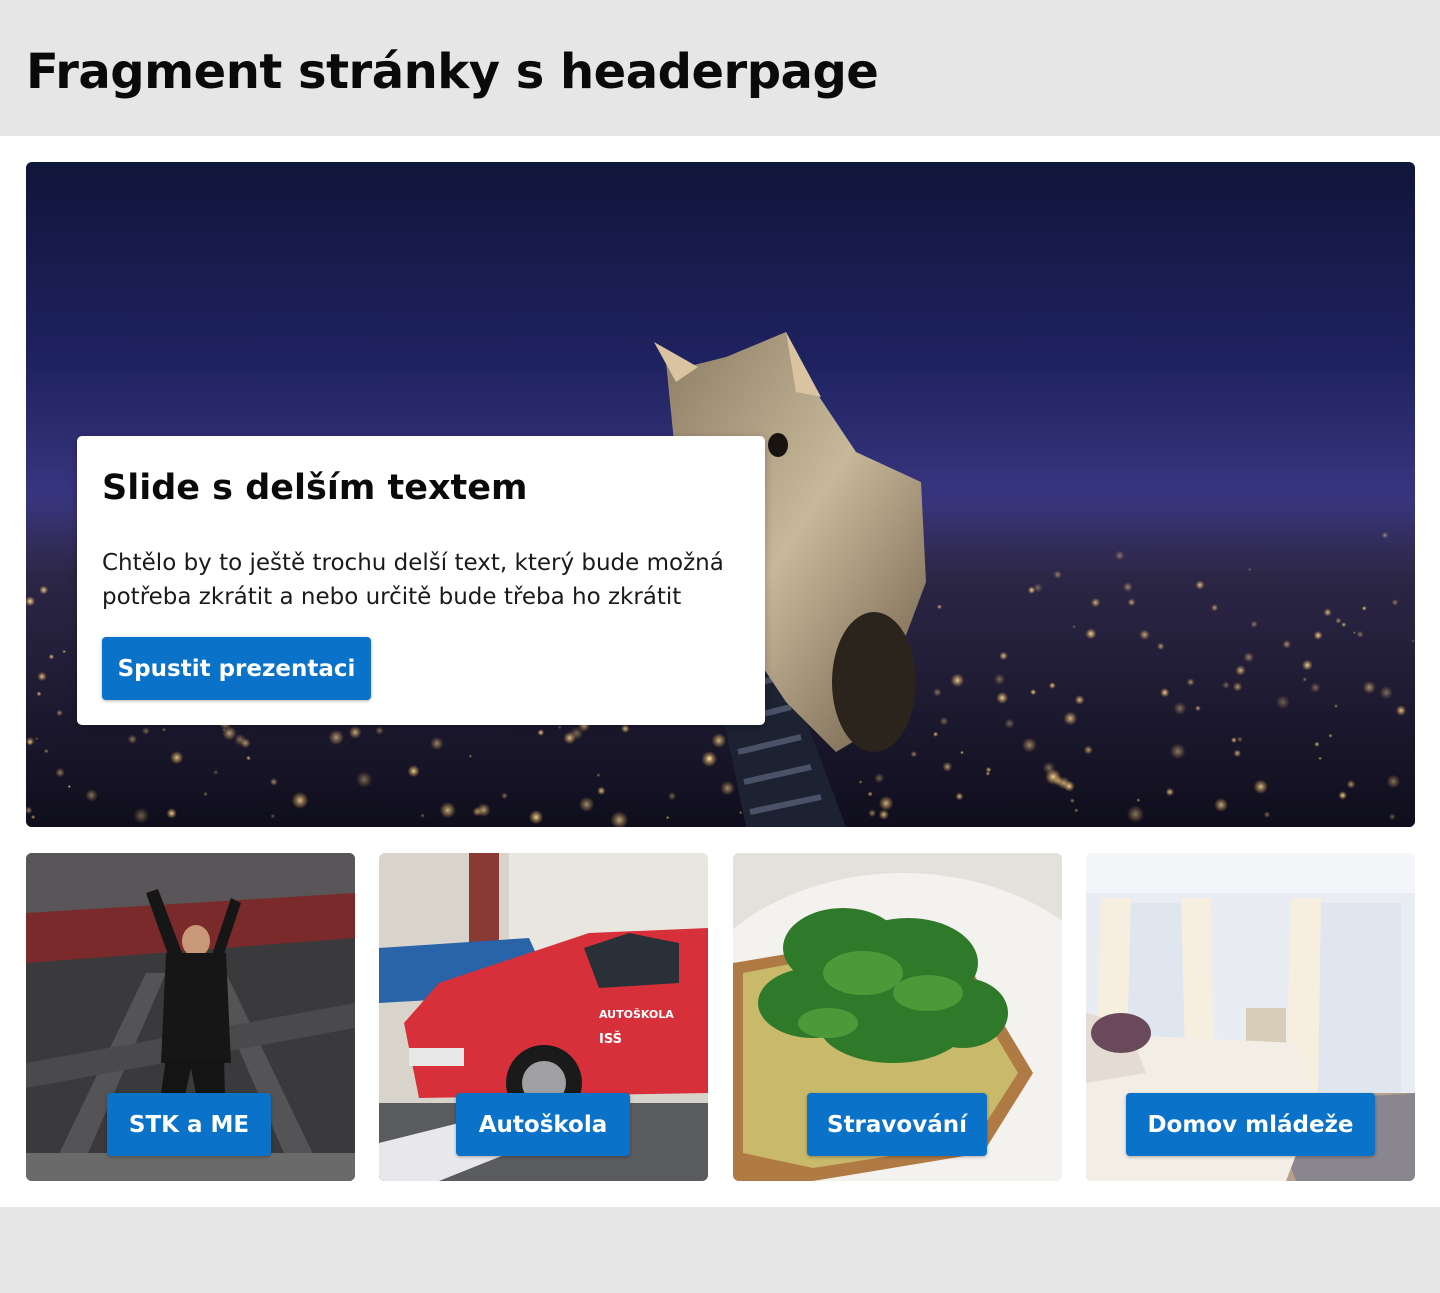 Image resolution: width=1440 pixels, height=1293 pixels. What do you see at coordinates (452, 72) in the screenshot?
I see `page-title: Fragment stránky s headerpage` at bounding box center [452, 72].